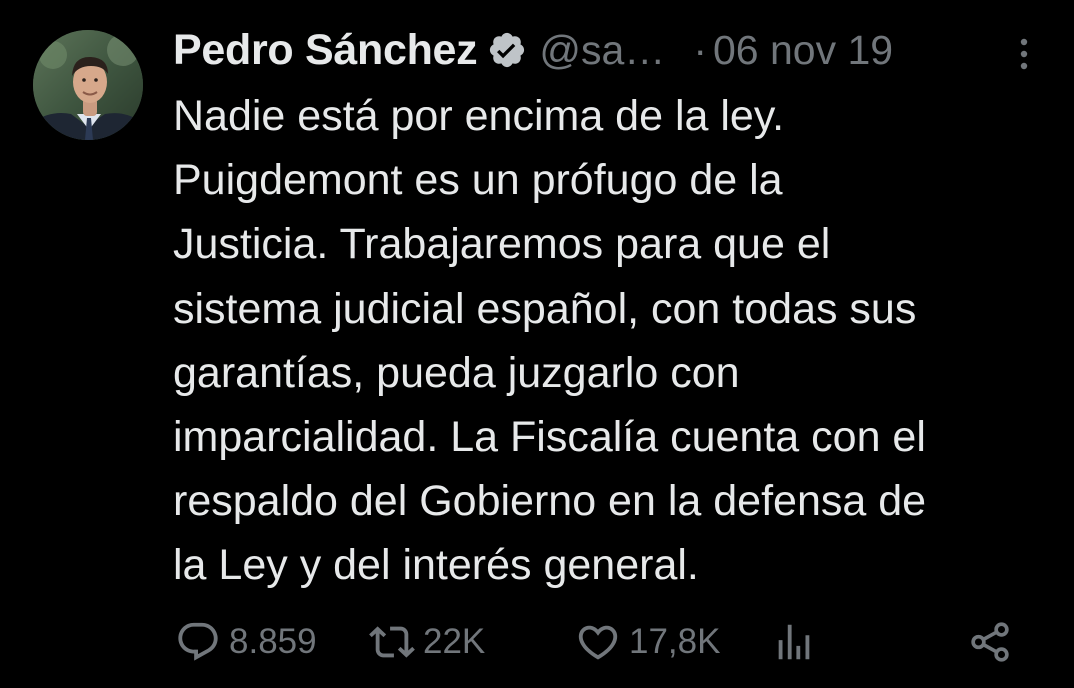 Image resolution: width=1074 pixels, height=688 pixels. Describe the element at coordinates (273, 641) in the screenshot. I see `reply-count: 8.859` at that location.